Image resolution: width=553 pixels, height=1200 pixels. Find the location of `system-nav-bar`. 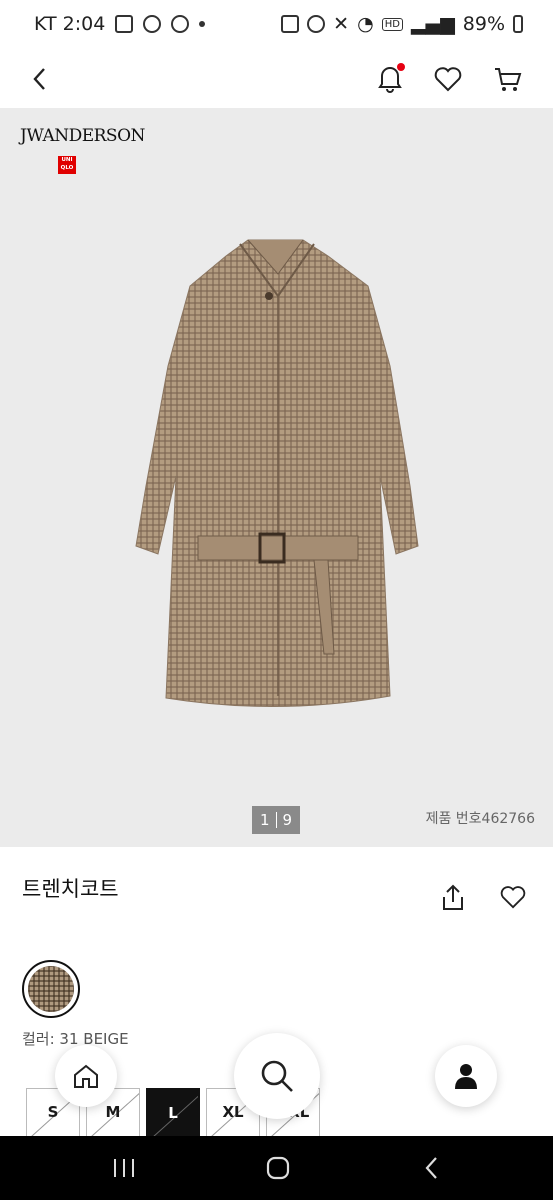

system-nav-bar is located at coordinates (276, 1168).